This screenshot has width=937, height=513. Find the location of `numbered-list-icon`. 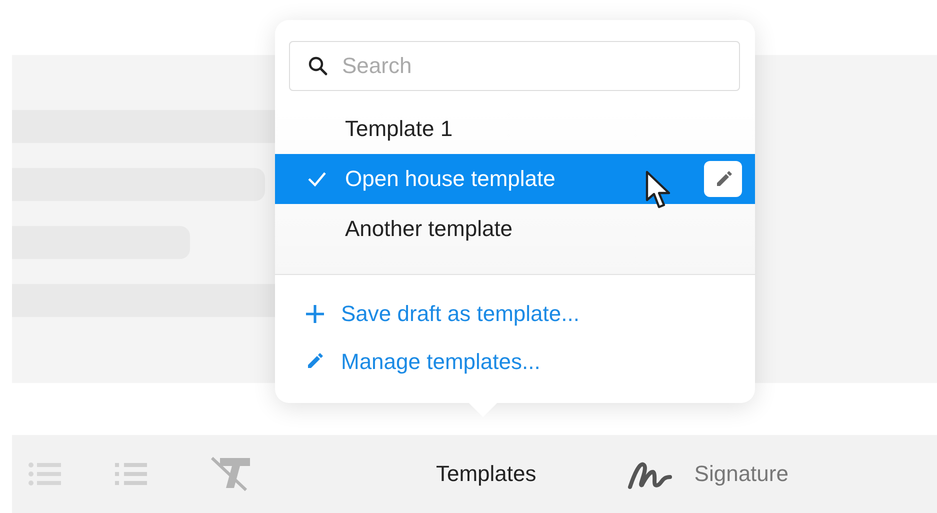

numbered-list-icon is located at coordinates (131, 474).